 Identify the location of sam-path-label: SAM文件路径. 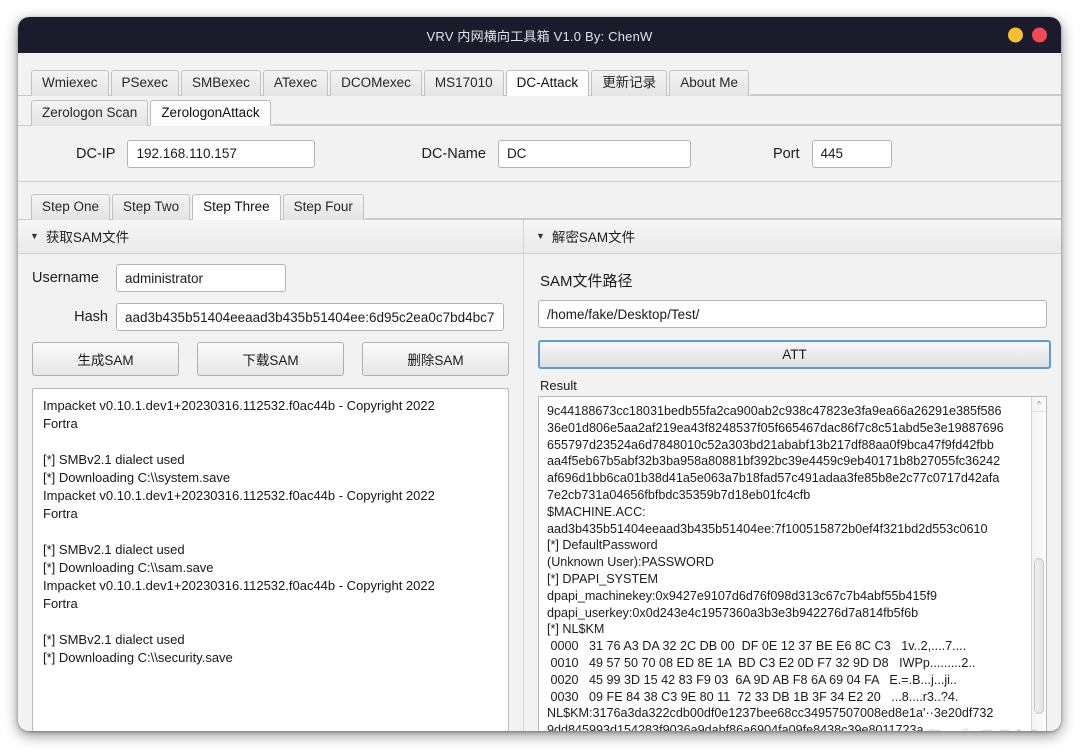
(586, 281).